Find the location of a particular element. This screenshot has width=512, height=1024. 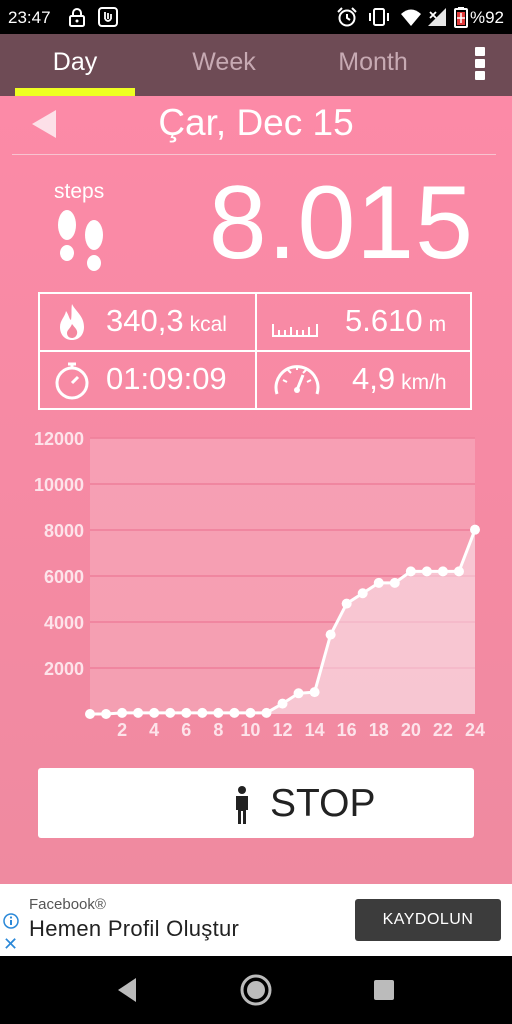

ruler-icon is located at coordinates (295, 330).